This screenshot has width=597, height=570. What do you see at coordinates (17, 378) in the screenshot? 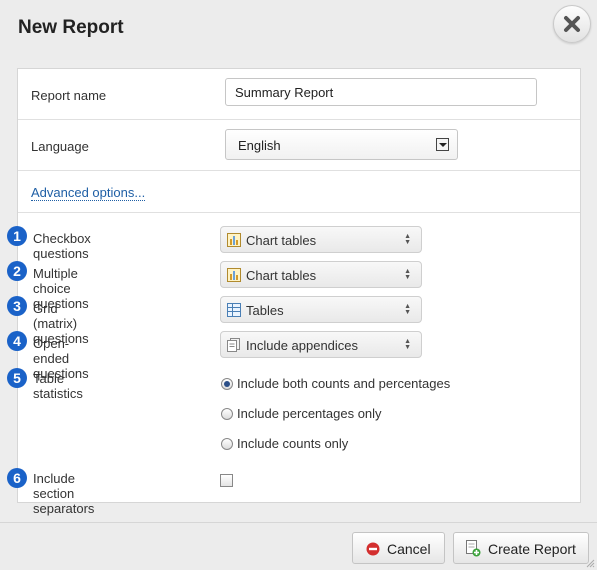
I see `step-badge: 5` at bounding box center [17, 378].